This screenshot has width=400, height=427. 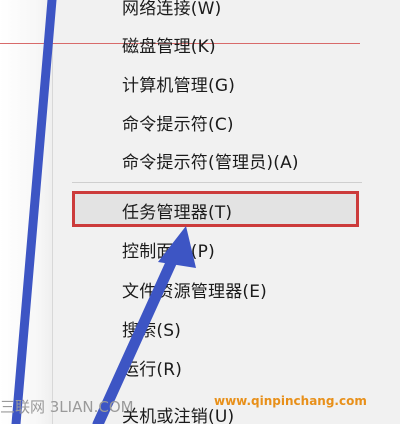 What do you see at coordinates (34, 212) in the screenshot?
I see `annotation-line-icon` at bounding box center [34, 212].